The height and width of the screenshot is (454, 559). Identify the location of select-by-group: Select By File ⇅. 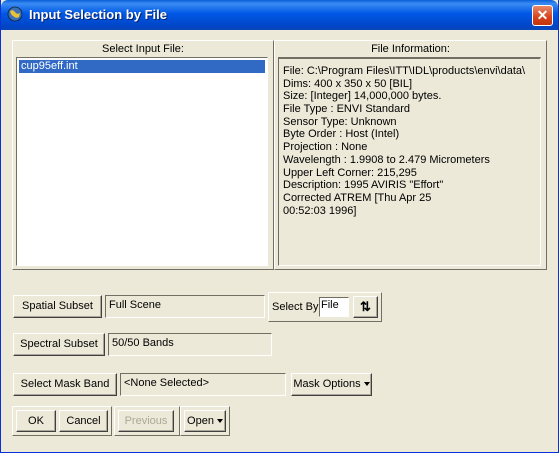
(325, 307).